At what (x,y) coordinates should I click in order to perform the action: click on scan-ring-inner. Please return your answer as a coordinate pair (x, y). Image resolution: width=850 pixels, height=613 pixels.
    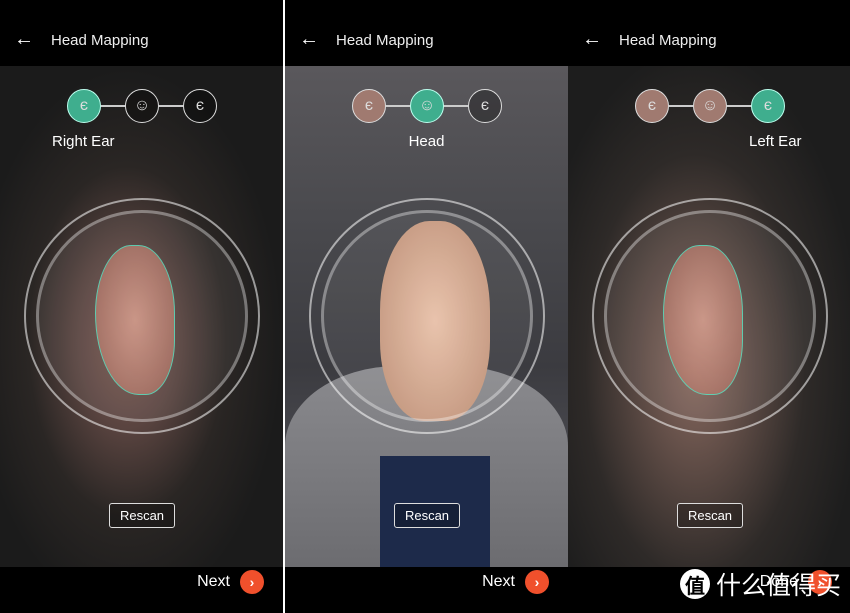
    Looking at the image, I should click on (427, 316).